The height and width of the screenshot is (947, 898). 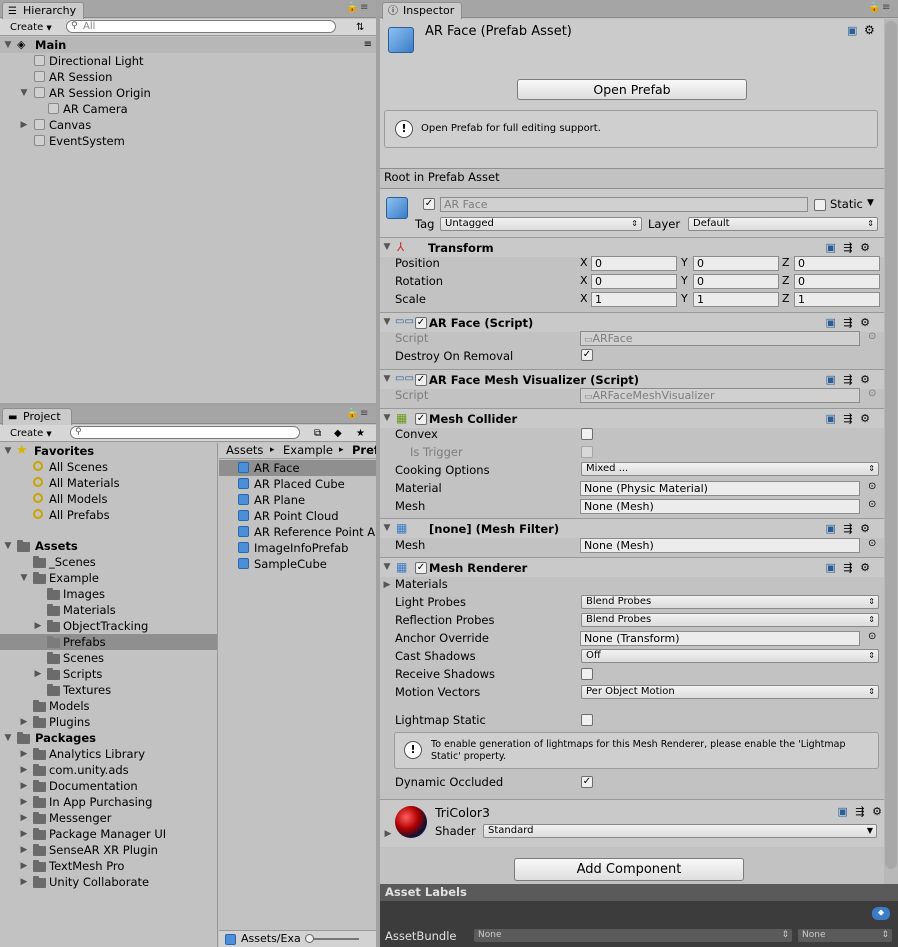 What do you see at coordinates (297, 516) in the screenshot?
I see `file-item: AR Point Cloud` at bounding box center [297, 516].